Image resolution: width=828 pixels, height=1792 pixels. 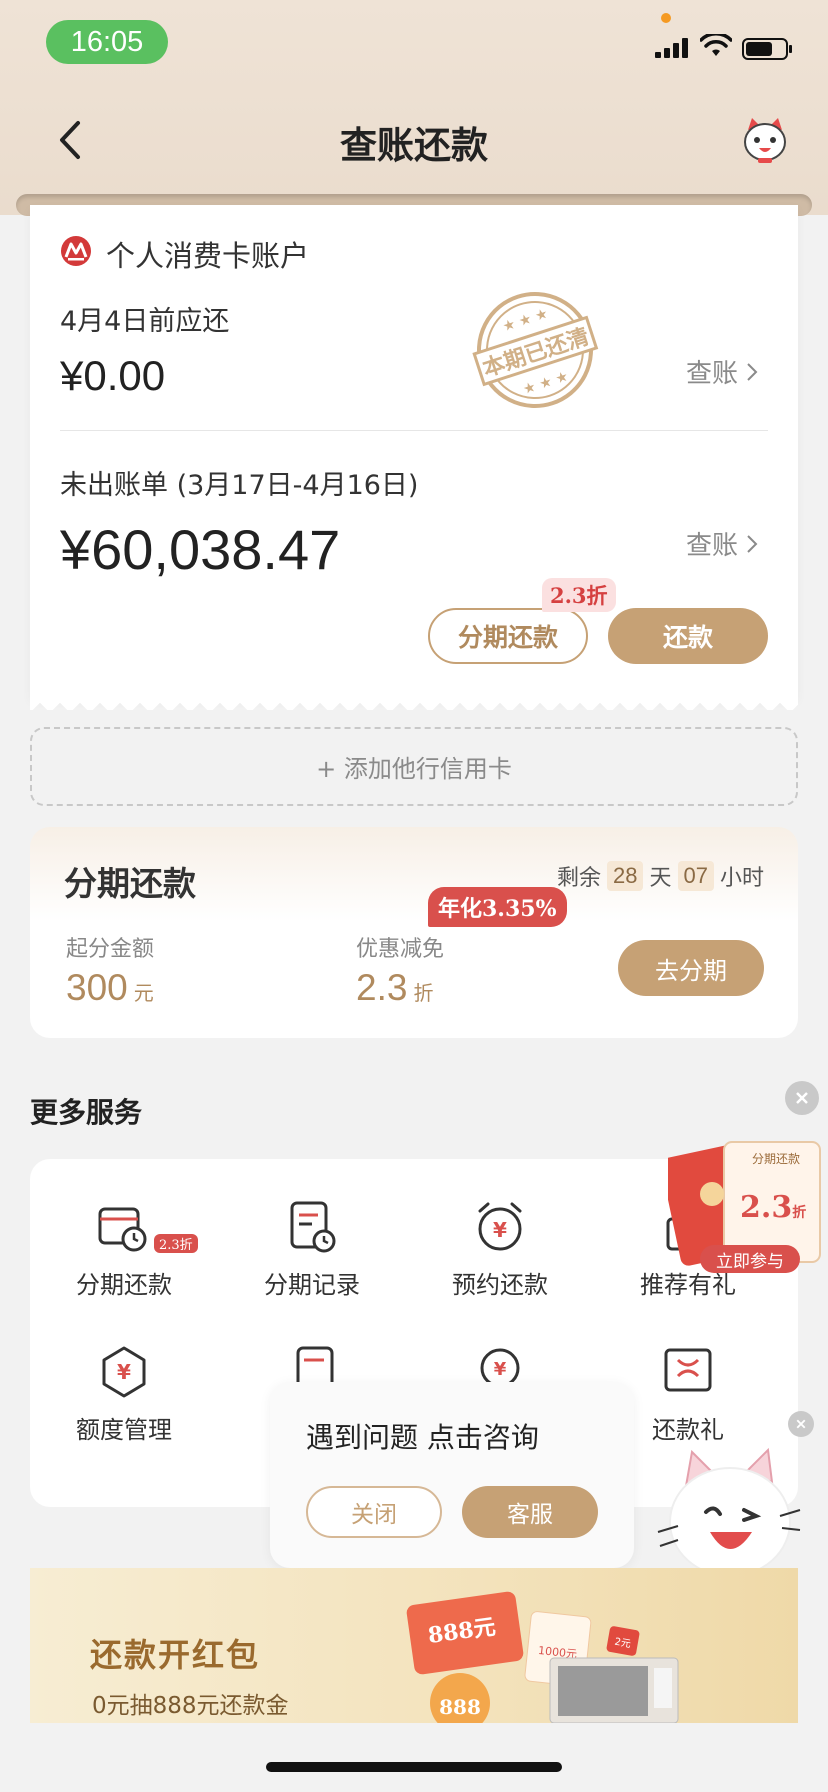 What do you see at coordinates (666, 18) in the screenshot?
I see `recording-indicator-icon` at bounding box center [666, 18].